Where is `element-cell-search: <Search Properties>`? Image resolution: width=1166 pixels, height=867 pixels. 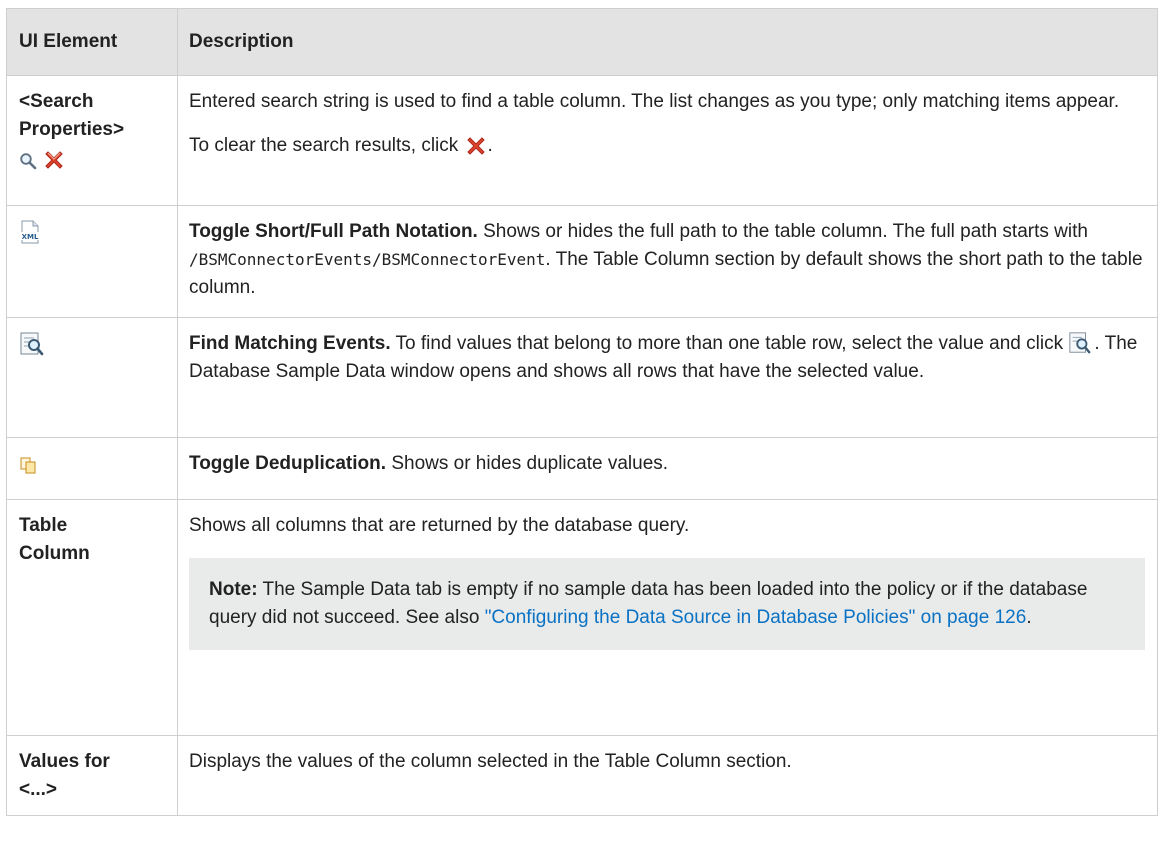
element-cell-search: <Search Properties> is located at coordinates (92, 140).